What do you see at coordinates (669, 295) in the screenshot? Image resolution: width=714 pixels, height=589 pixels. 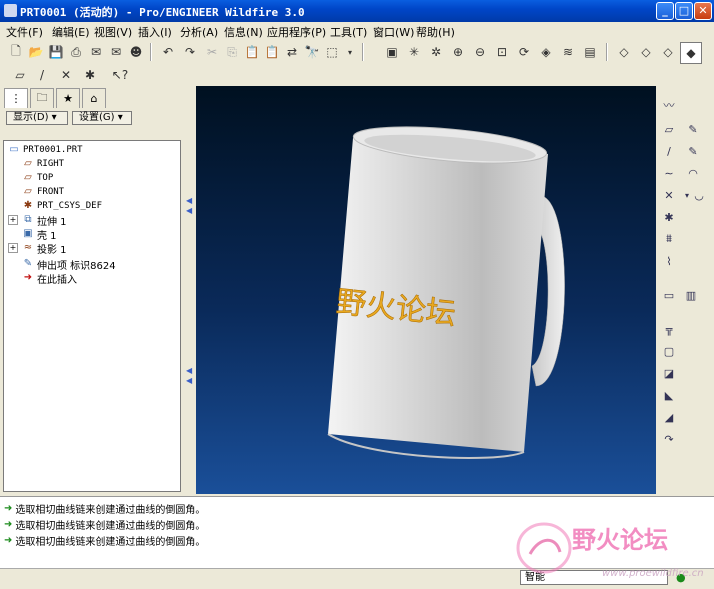 I see `offset-icon: ▭` at bounding box center [669, 295].